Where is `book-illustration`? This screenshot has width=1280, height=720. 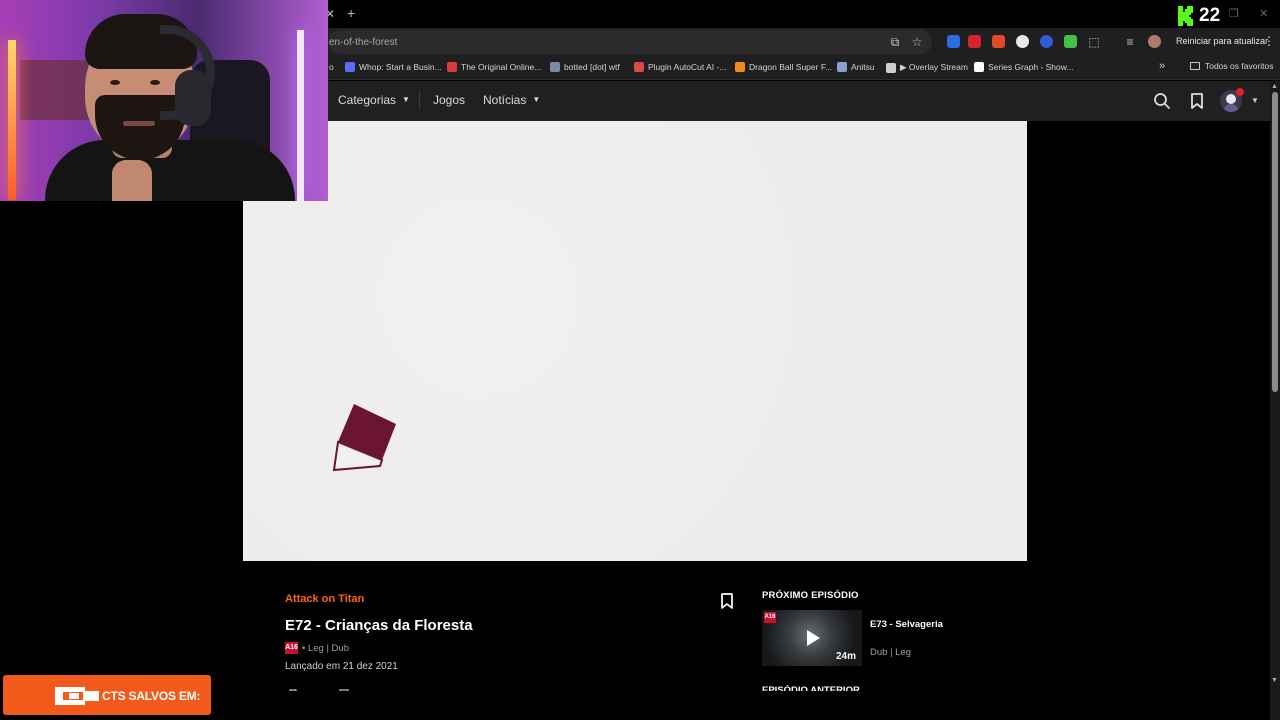 book-illustration is located at coordinates (364, 438).